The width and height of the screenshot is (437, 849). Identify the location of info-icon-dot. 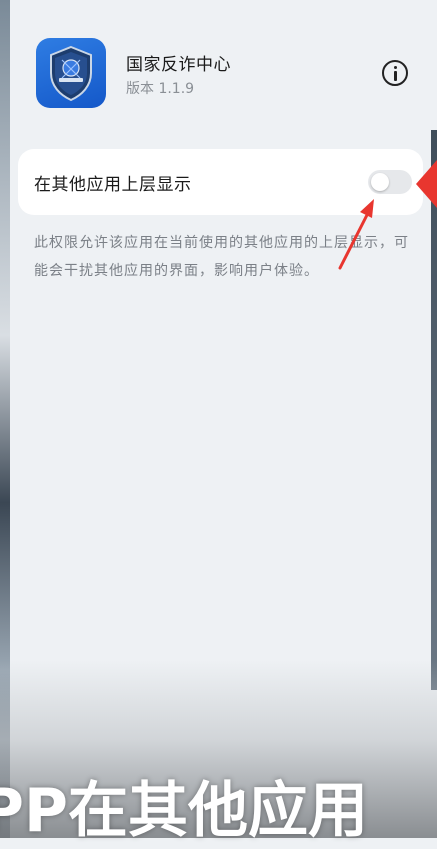
(395, 67).